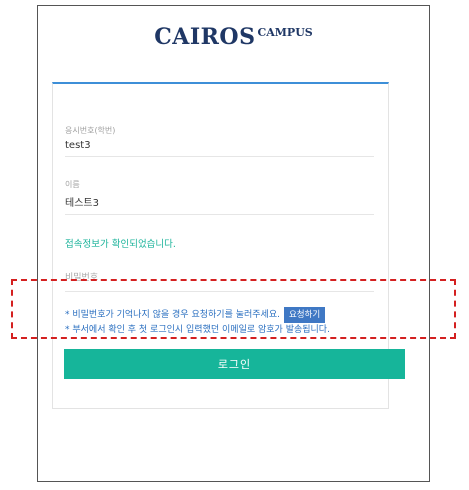 This screenshot has width=469, height=490. Describe the element at coordinates (304, 315) in the screenshot. I see `request-button: 요청하기` at that location.